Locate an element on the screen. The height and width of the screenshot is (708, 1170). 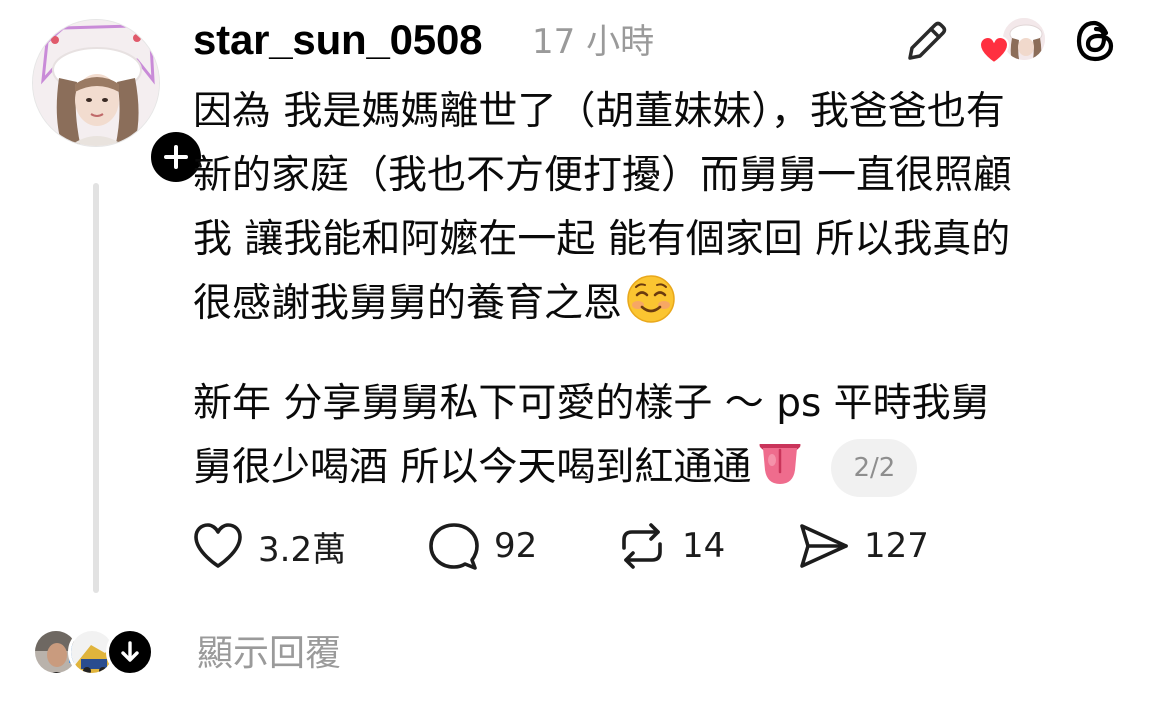
arrow-down-icon is located at coordinates (130, 651).